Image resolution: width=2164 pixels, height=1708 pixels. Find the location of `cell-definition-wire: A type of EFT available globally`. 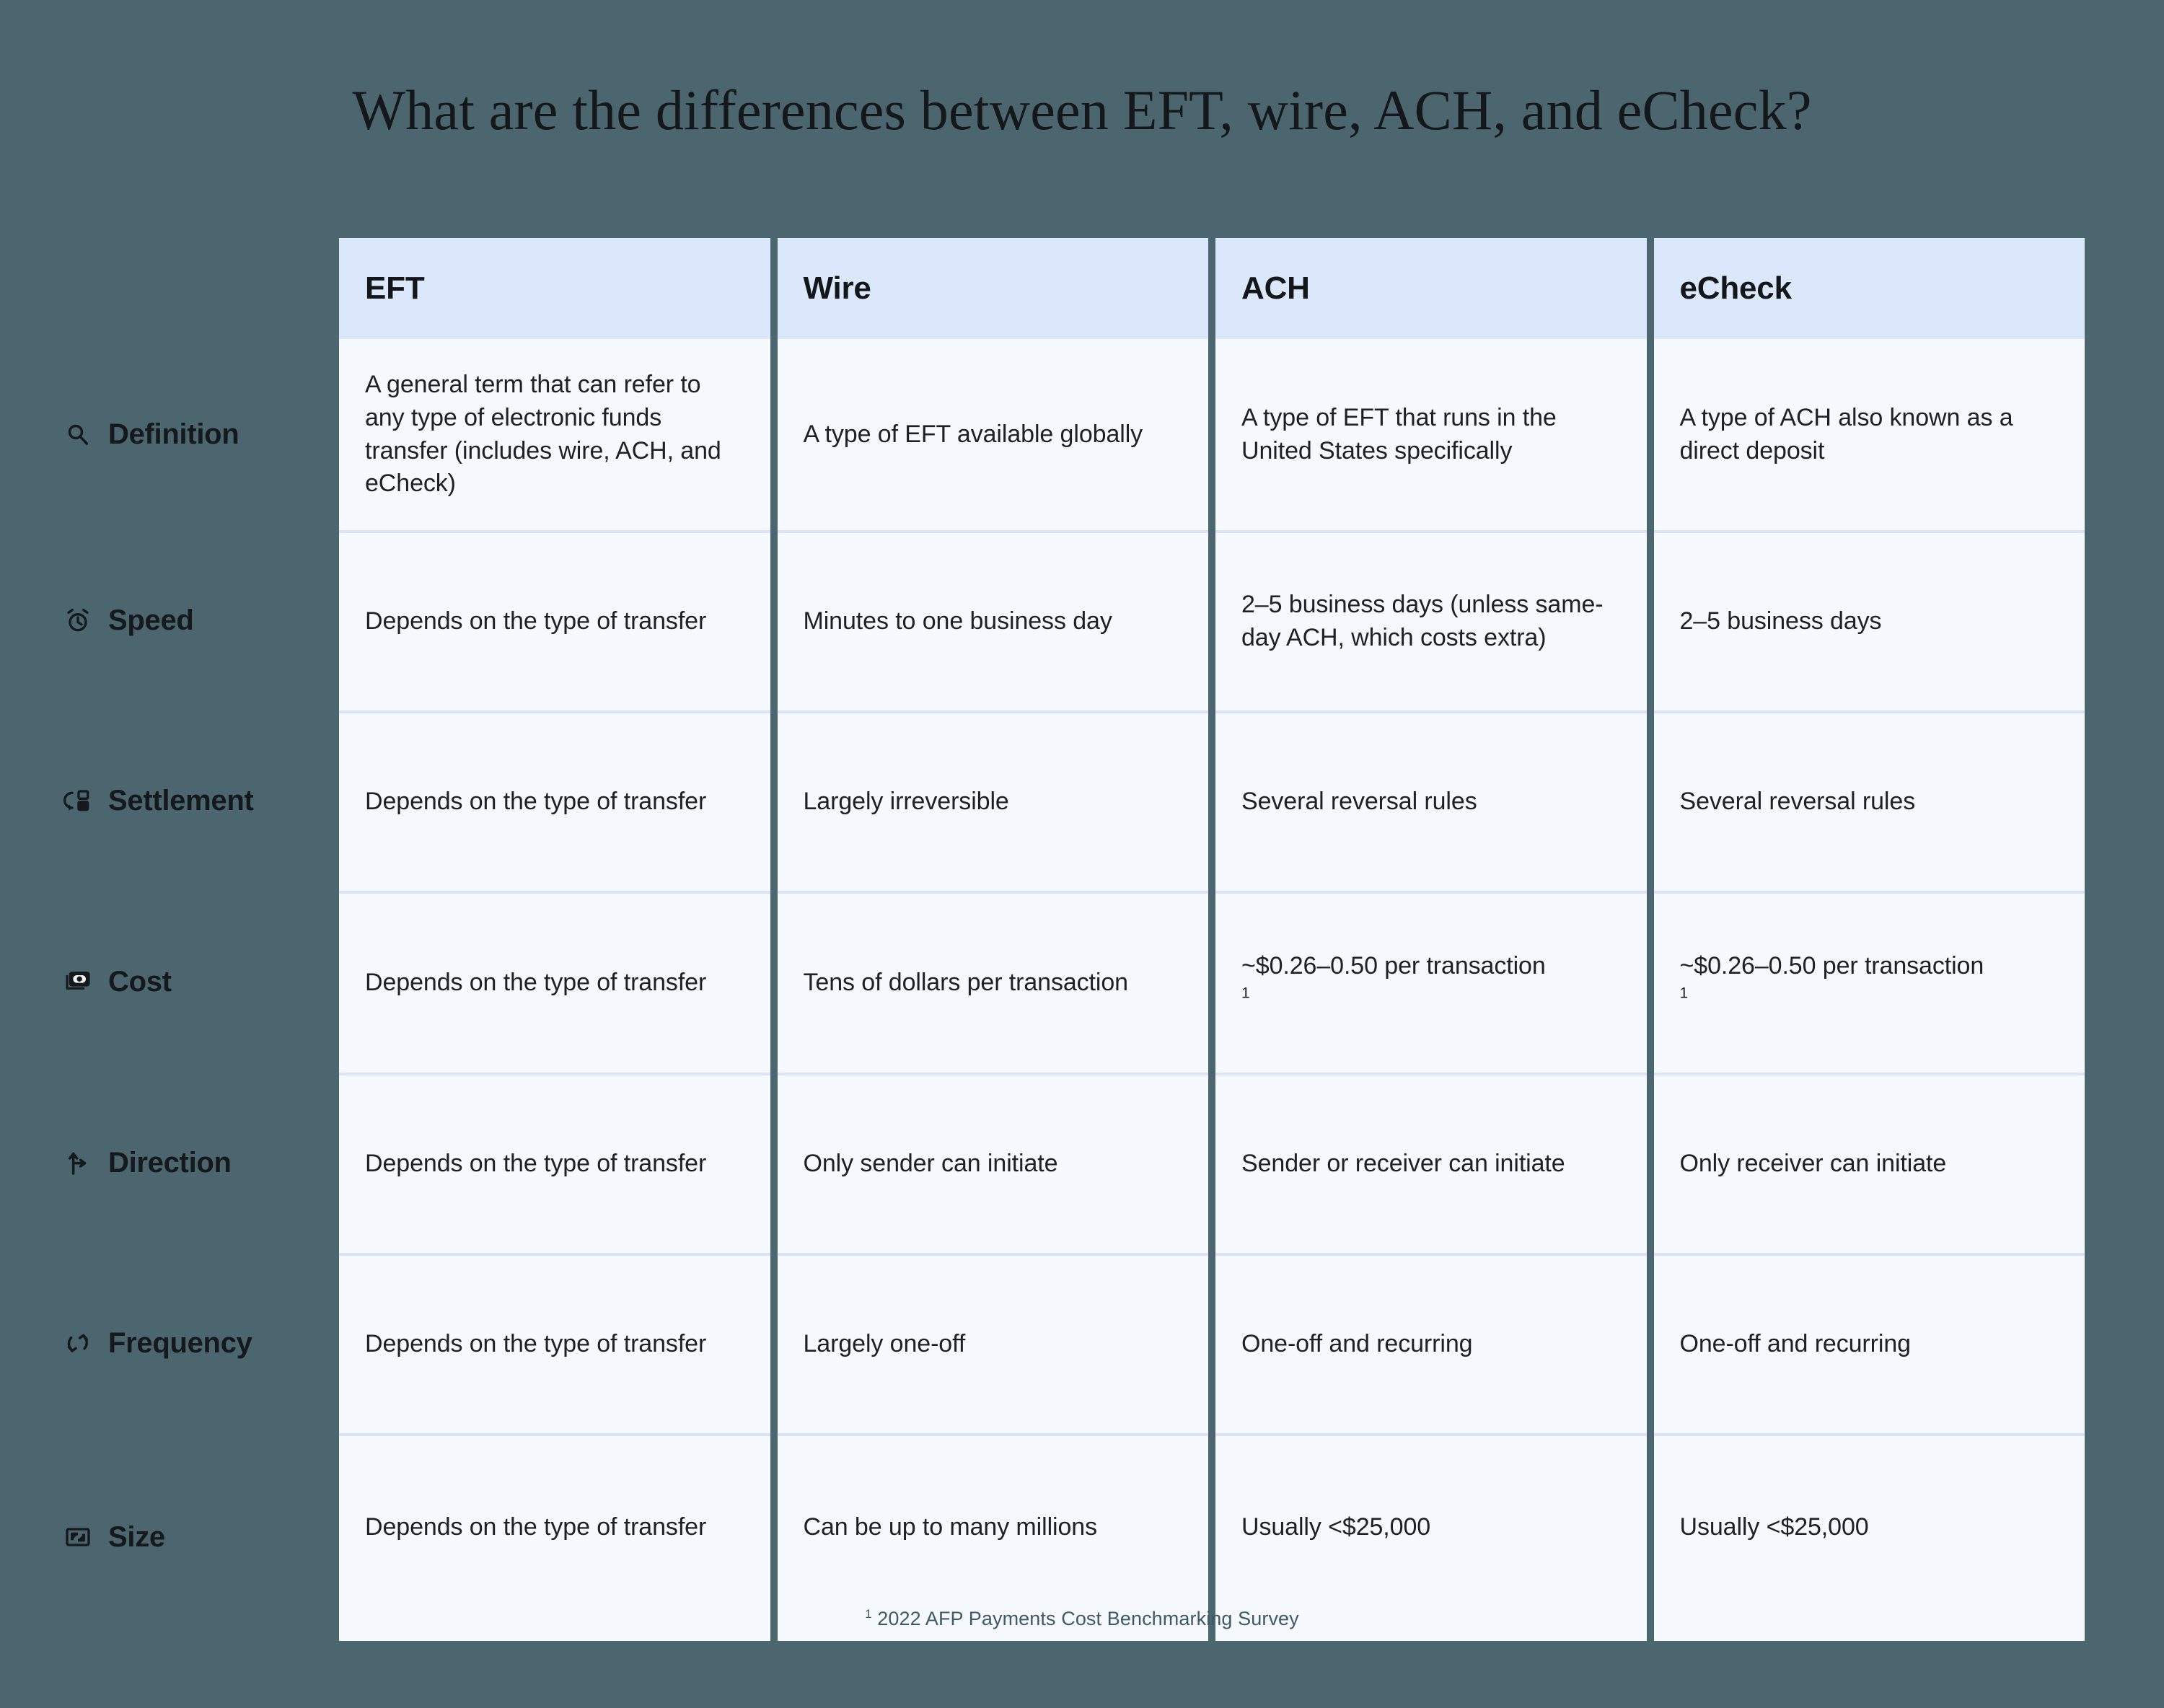

cell-definition-wire: A type of EFT available globally is located at coordinates (993, 434).